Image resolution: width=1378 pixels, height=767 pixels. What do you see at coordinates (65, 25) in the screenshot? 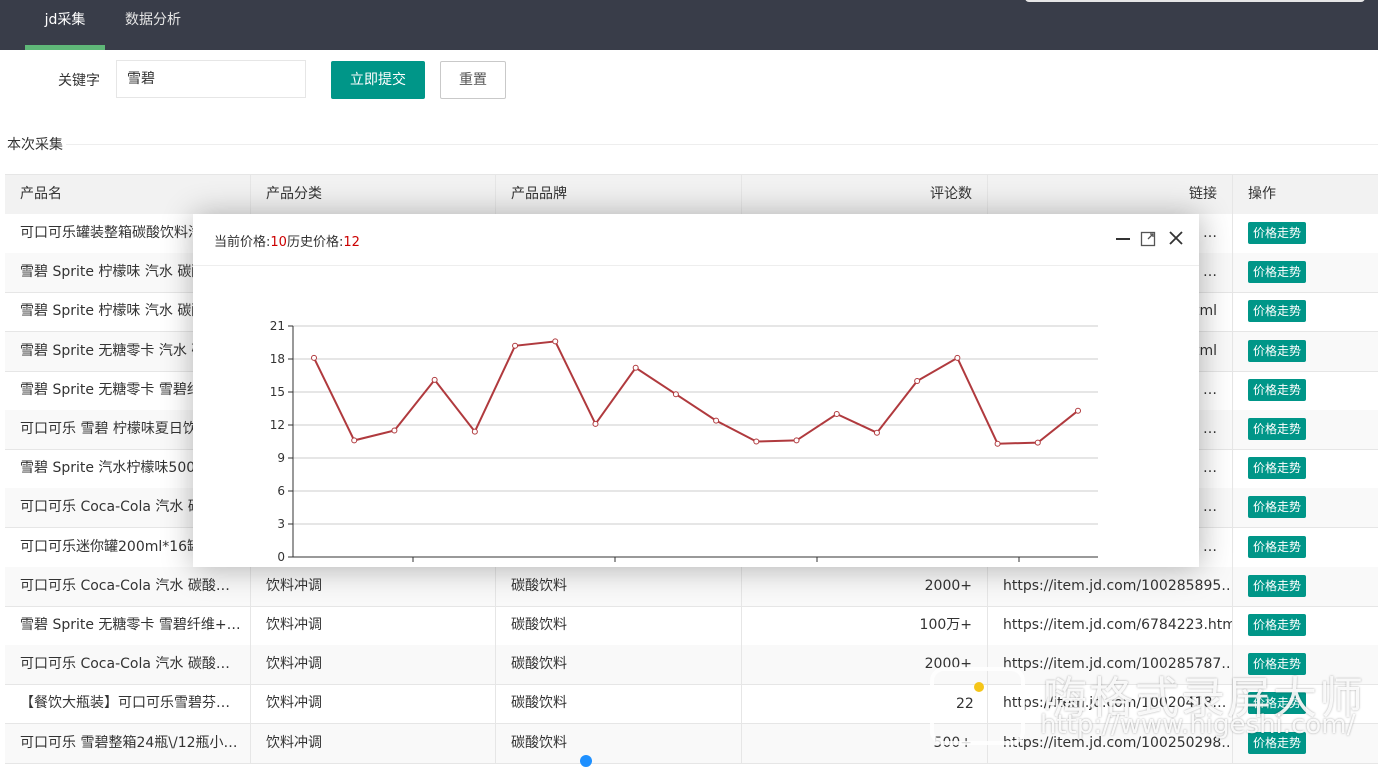
I see `tab-jd-collect: jd采集` at bounding box center [65, 25].